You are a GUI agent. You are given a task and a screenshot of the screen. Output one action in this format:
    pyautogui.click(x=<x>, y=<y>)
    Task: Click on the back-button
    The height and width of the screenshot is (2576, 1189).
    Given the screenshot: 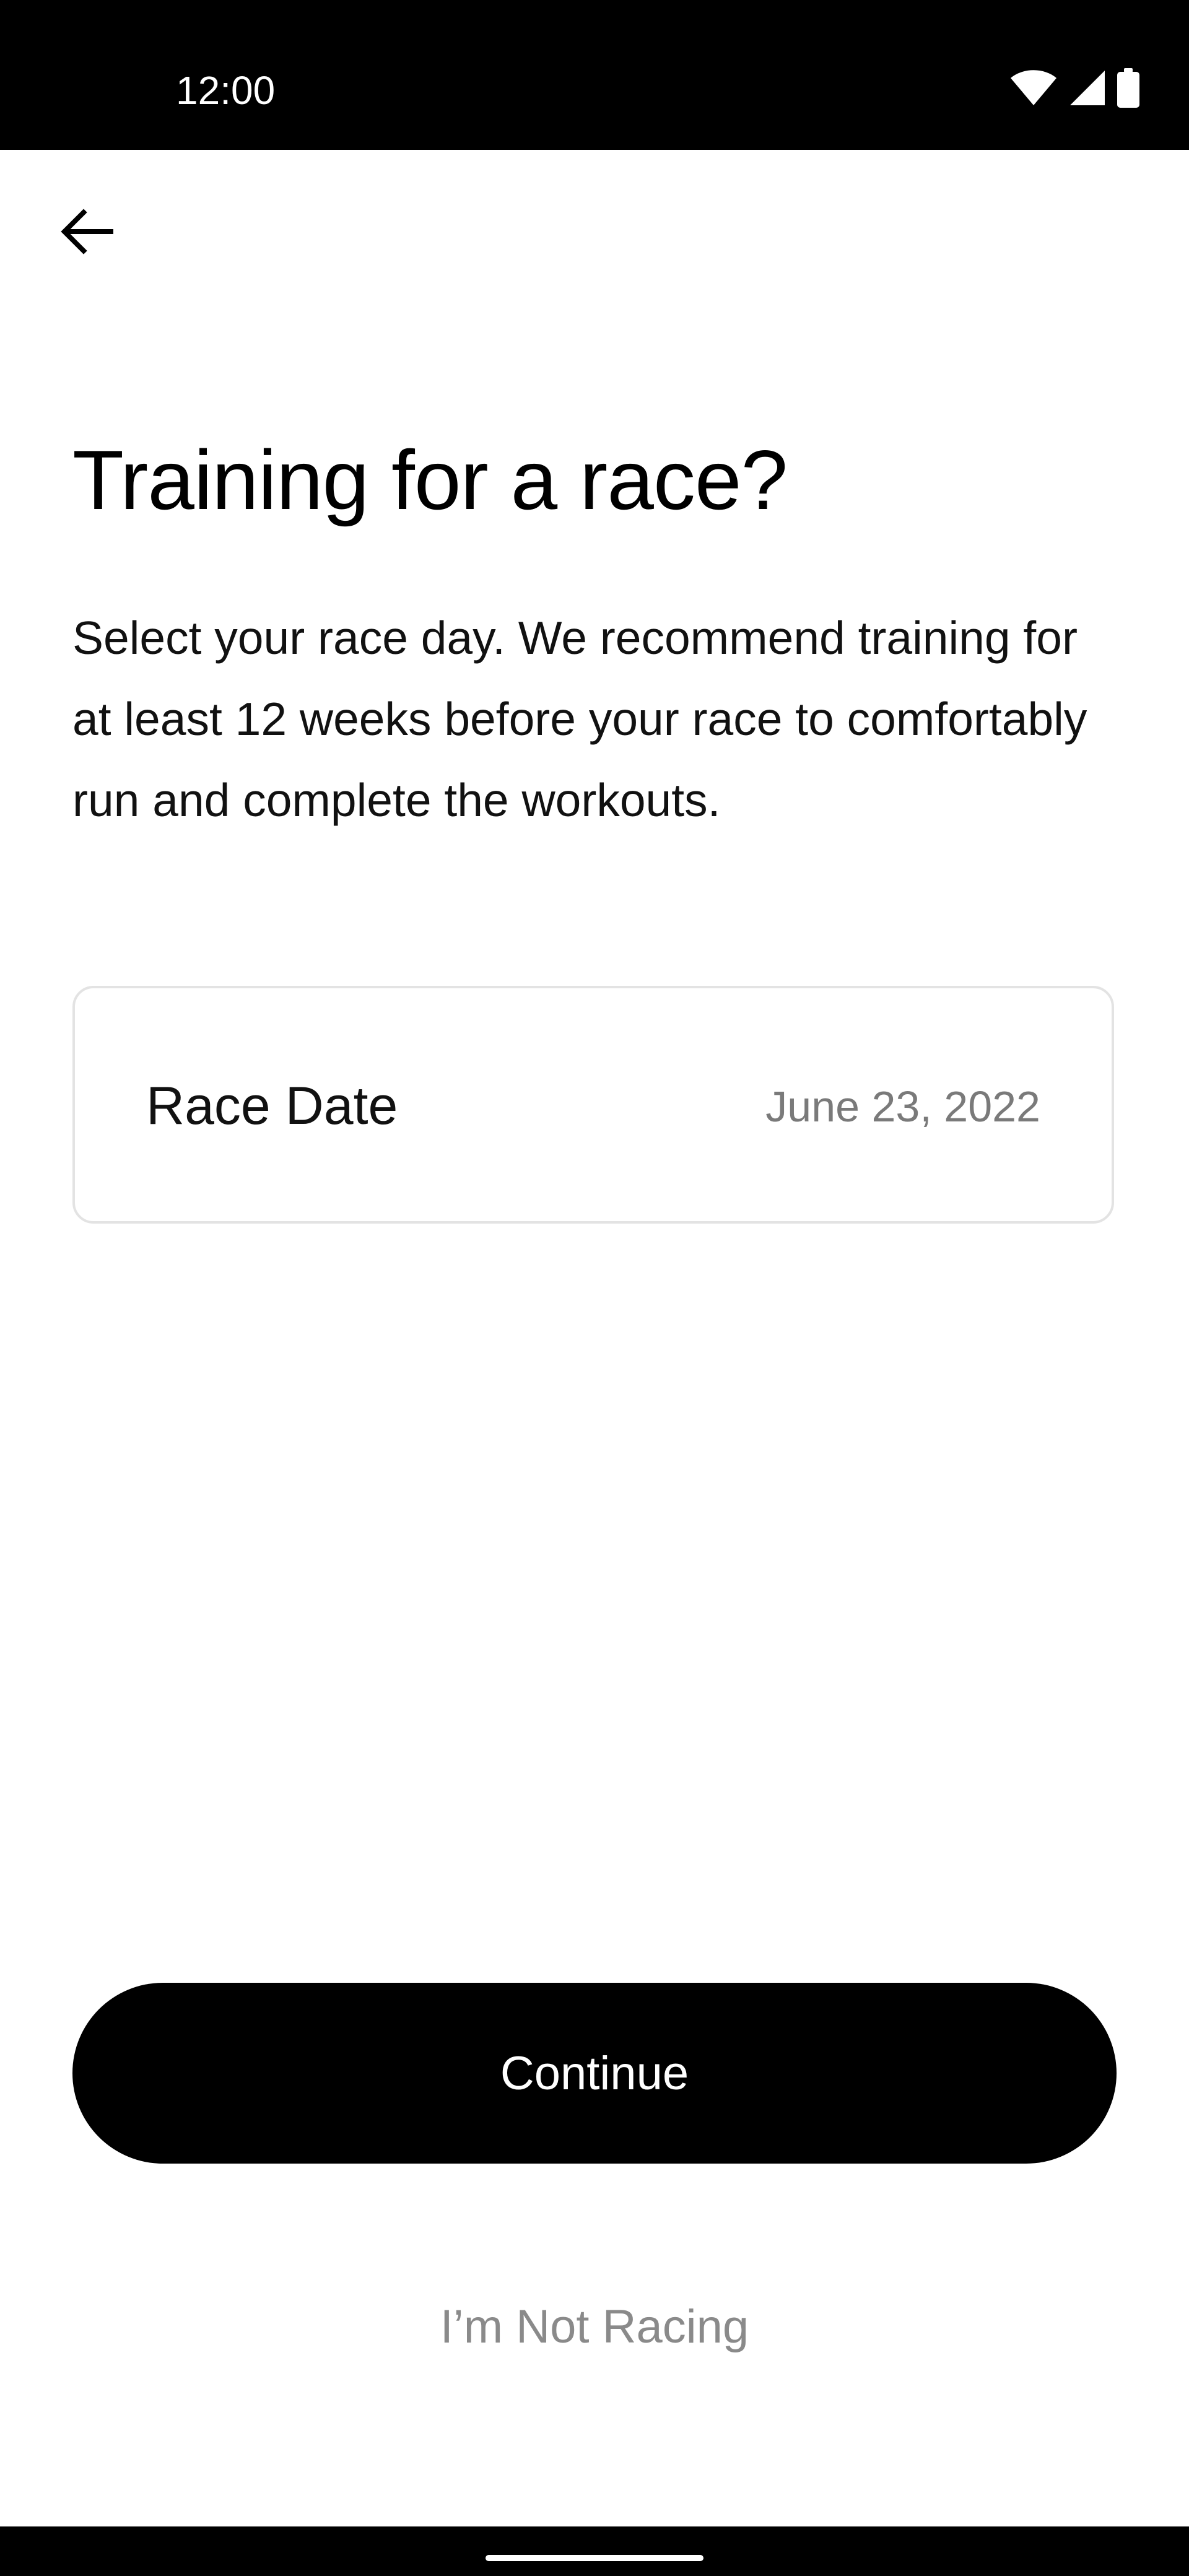 What is the action you would take?
    pyautogui.click(x=87, y=233)
    